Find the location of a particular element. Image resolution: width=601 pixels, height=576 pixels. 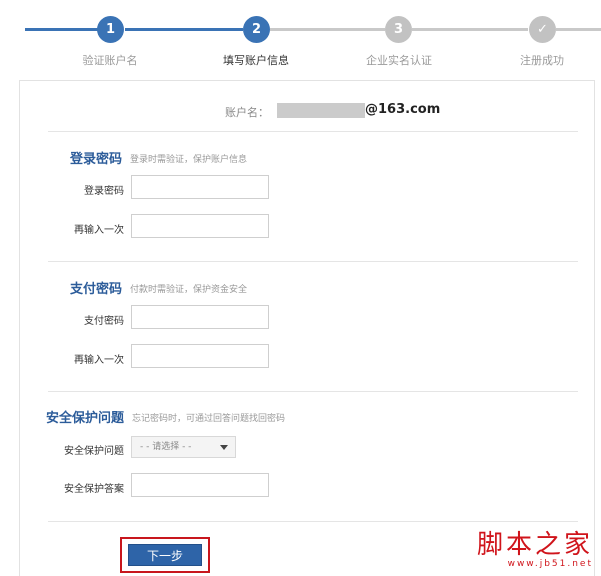

step-4-label: 注册成功 is located at coordinates (542, 60).